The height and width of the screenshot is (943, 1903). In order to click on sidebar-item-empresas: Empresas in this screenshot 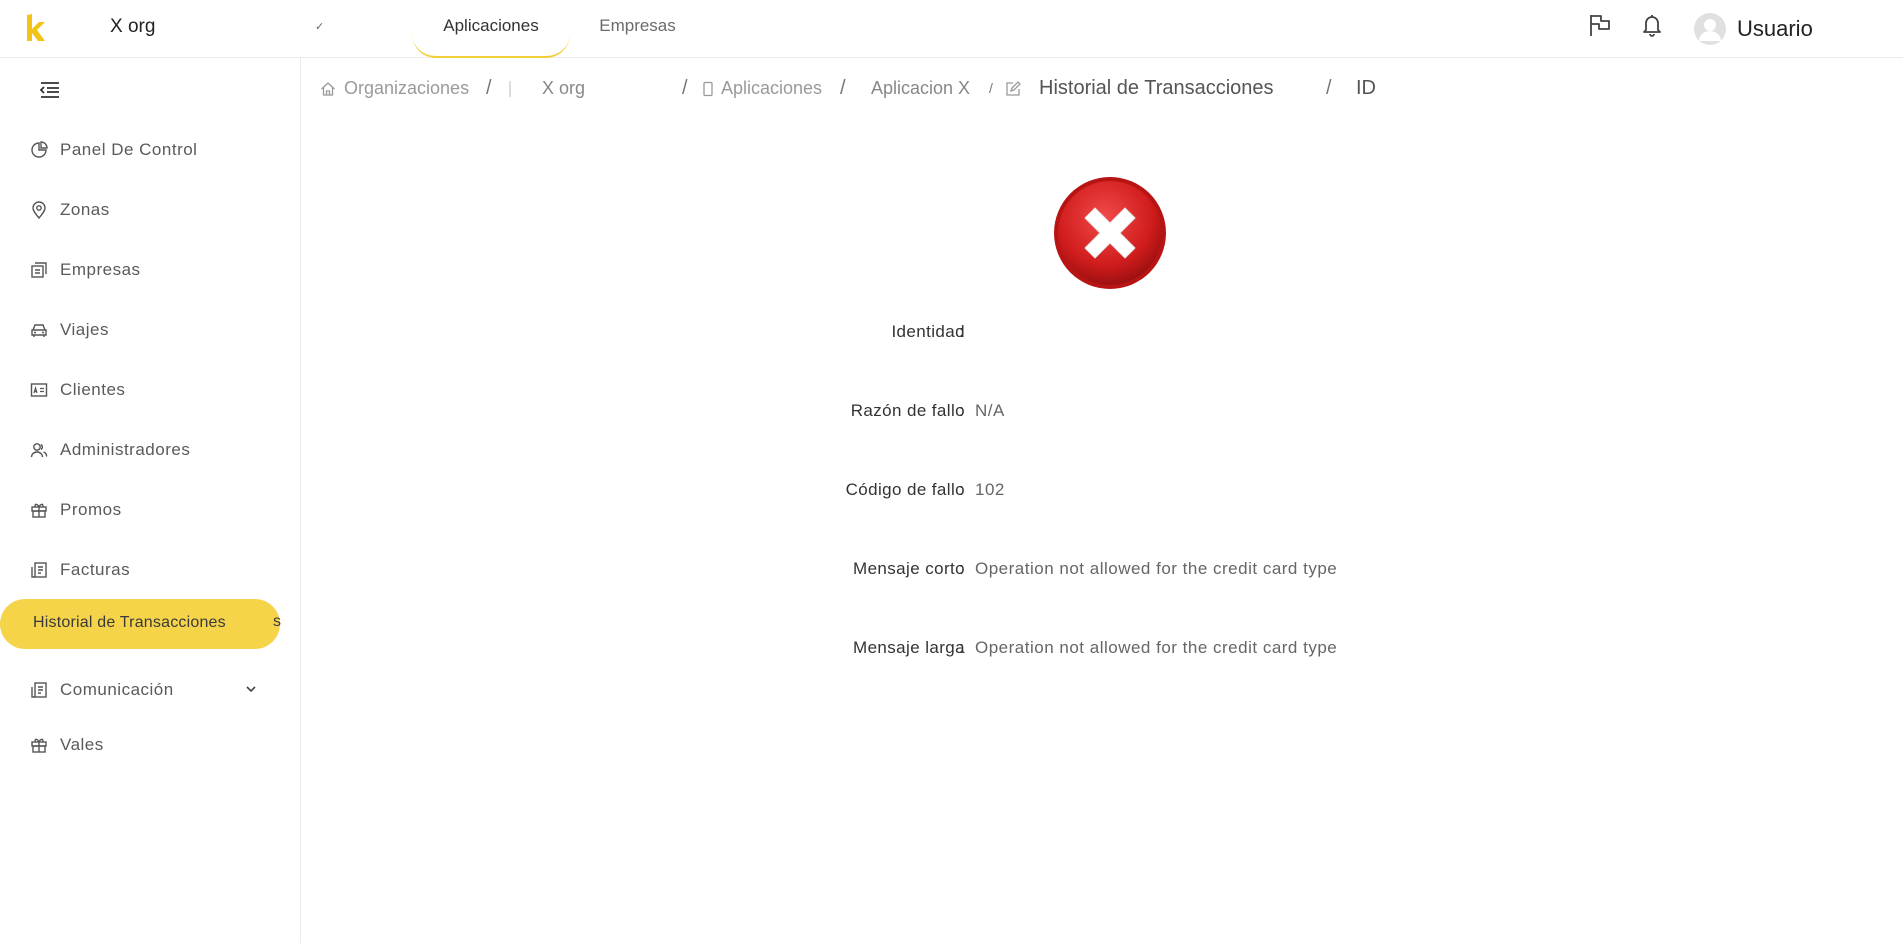, I will do `click(150, 270)`.